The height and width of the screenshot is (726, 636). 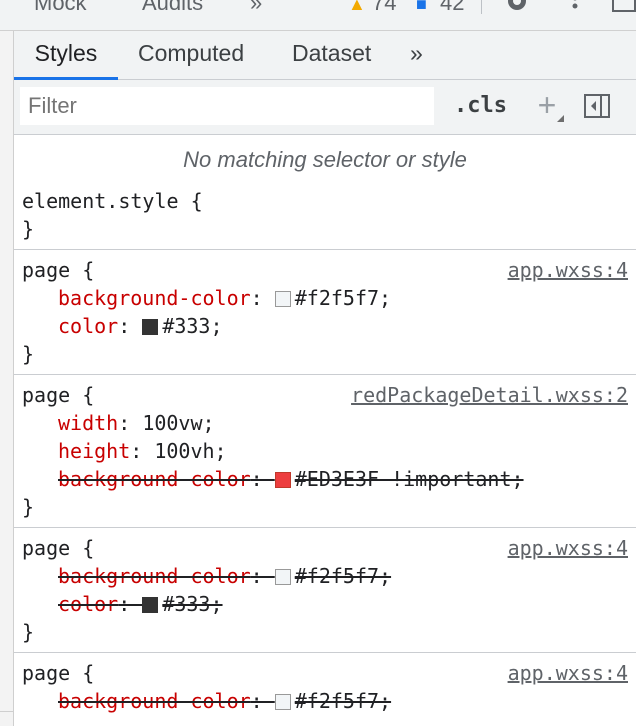 What do you see at coordinates (318, 15) in the screenshot?
I see `devtools-top-toolbar: Mock Audits » ▲ 74 ■ 42` at bounding box center [318, 15].